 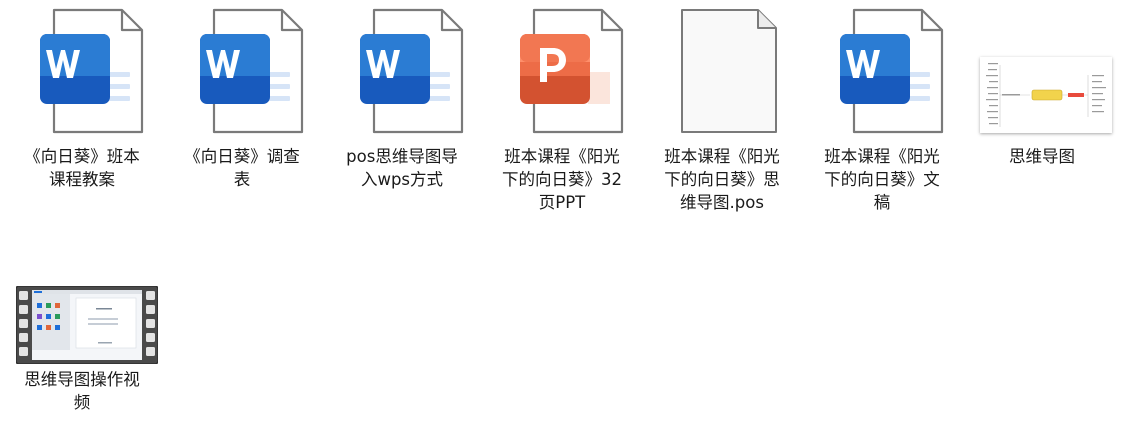 What do you see at coordinates (82, 168) in the screenshot?
I see `file-name-label: 《向日葵》班本课程教案` at bounding box center [82, 168].